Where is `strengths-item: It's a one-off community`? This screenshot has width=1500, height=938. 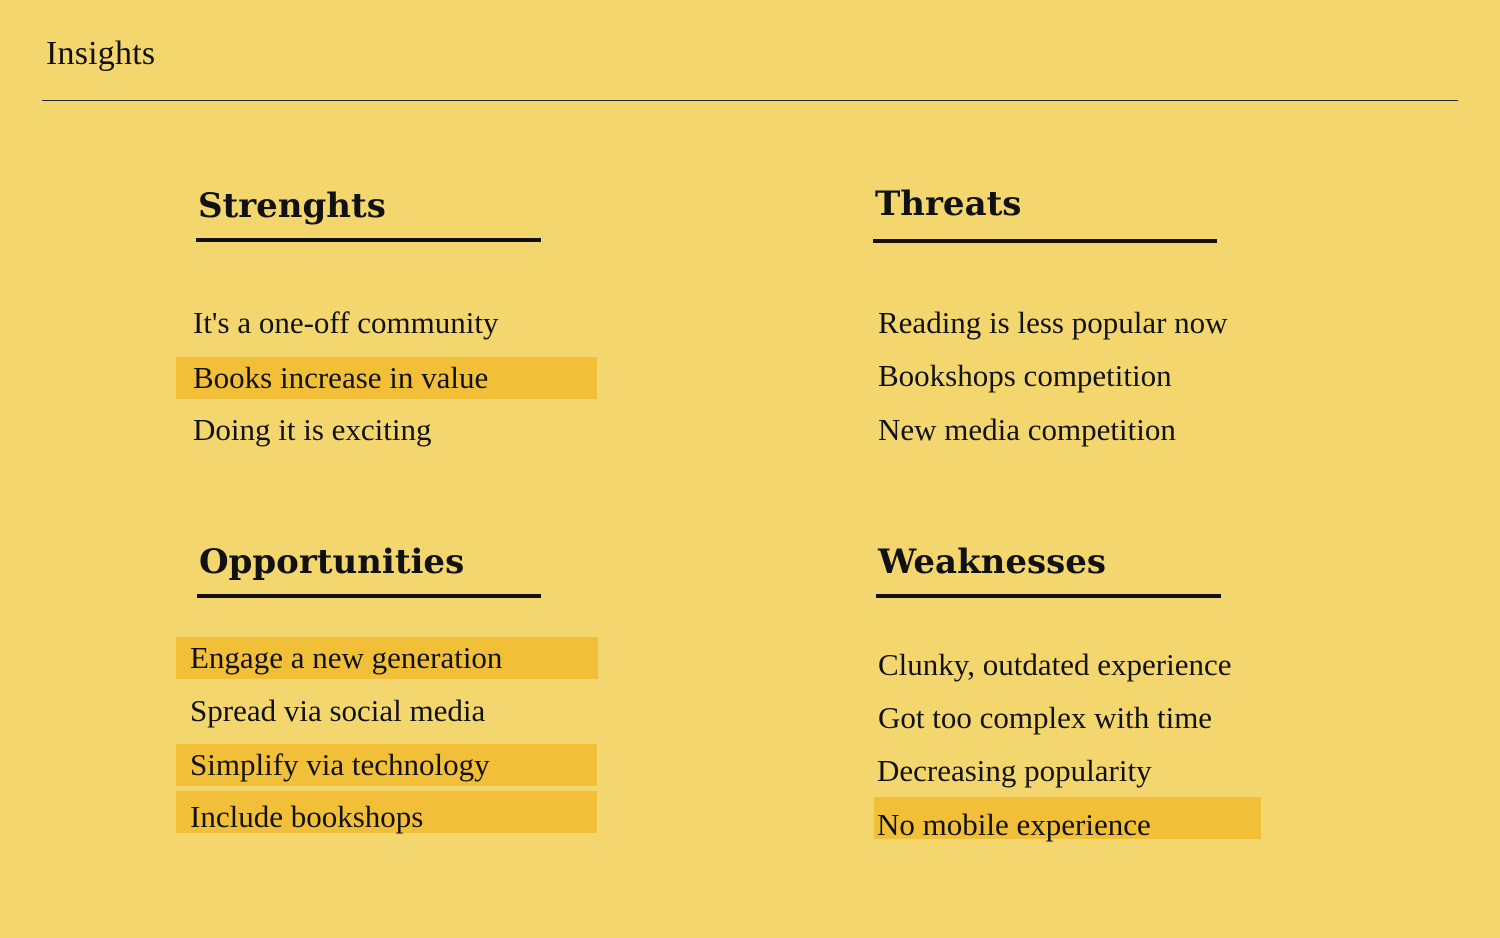
strengths-item: It's a one-off community is located at coordinates (346, 322).